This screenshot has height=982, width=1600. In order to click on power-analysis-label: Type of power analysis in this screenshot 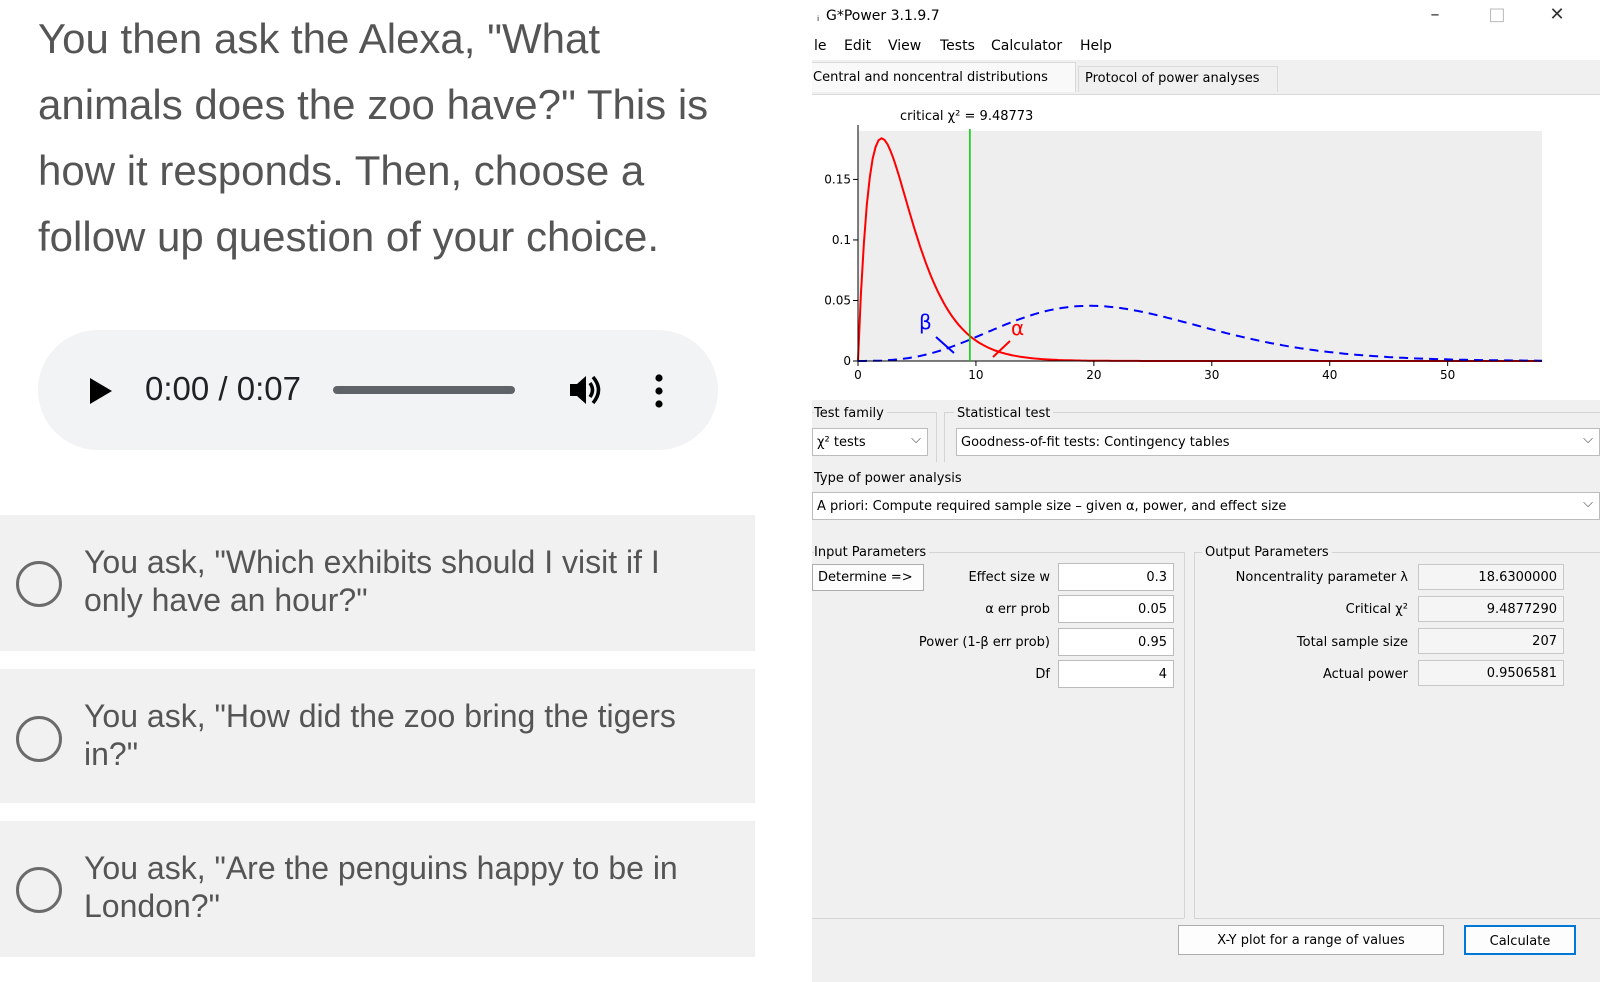, I will do `click(888, 478)`.